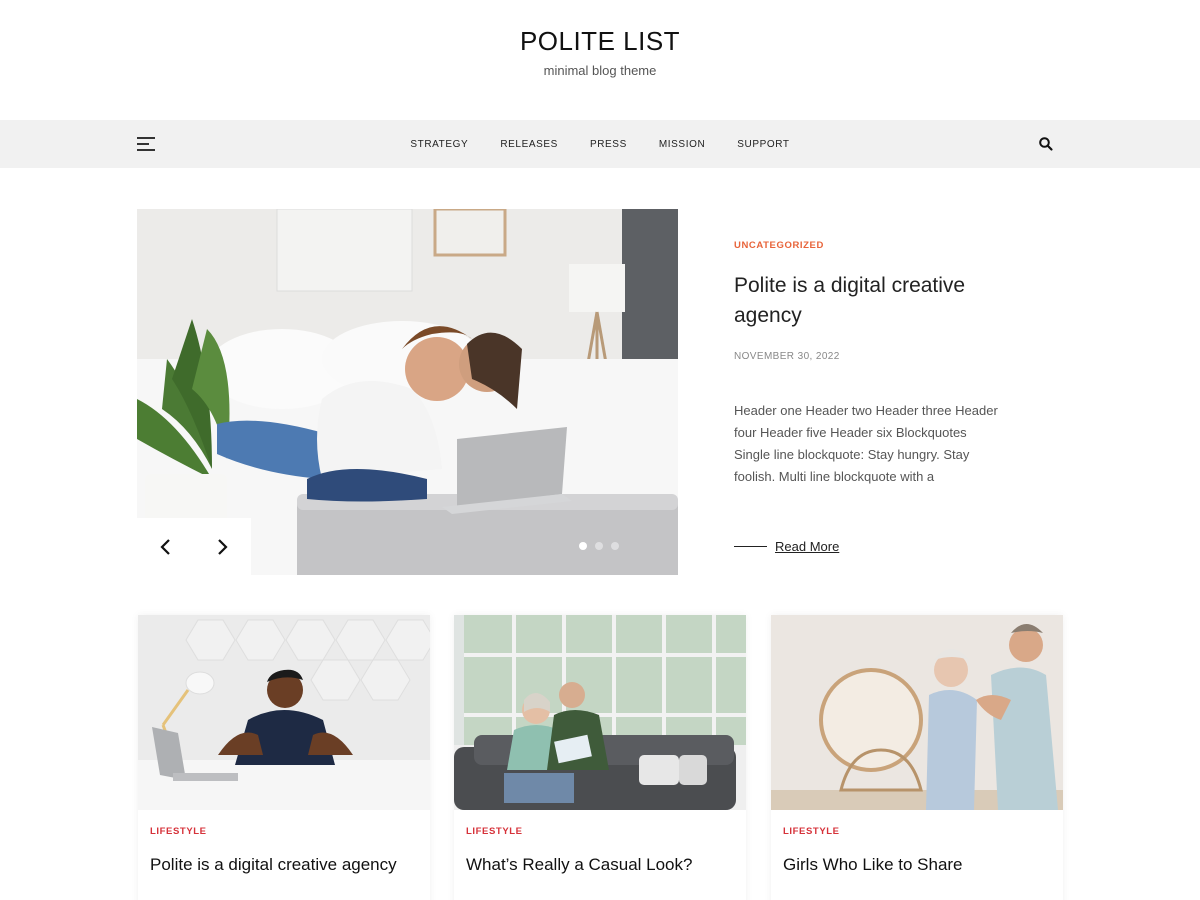 This screenshot has height=900, width=1200. What do you see at coordinates (287, 865) in the screenshot?
I see `post-title: Polite is a digital creative agency` at bounding box center [287, 865].